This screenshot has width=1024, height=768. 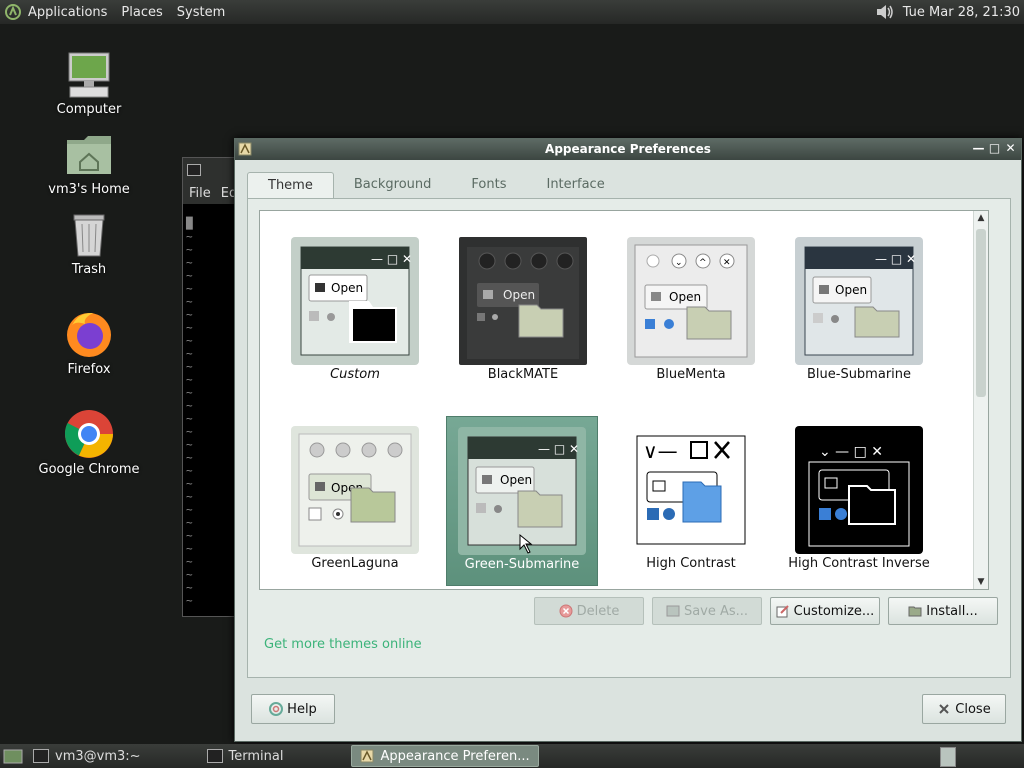 I want to click on save-as-icon, so click(x=673, y=611).